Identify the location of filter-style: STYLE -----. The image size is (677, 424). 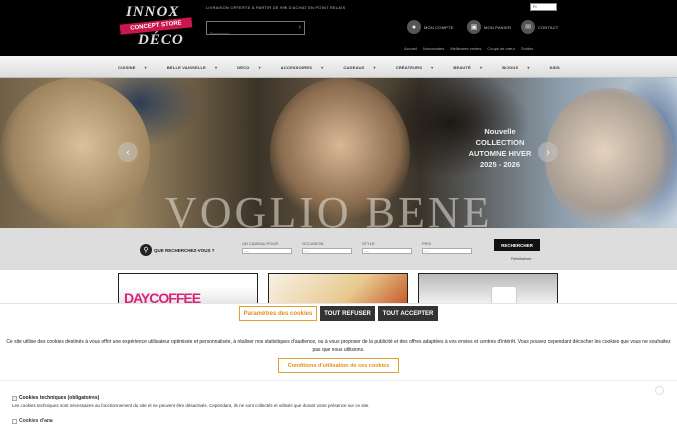
(387, 247).